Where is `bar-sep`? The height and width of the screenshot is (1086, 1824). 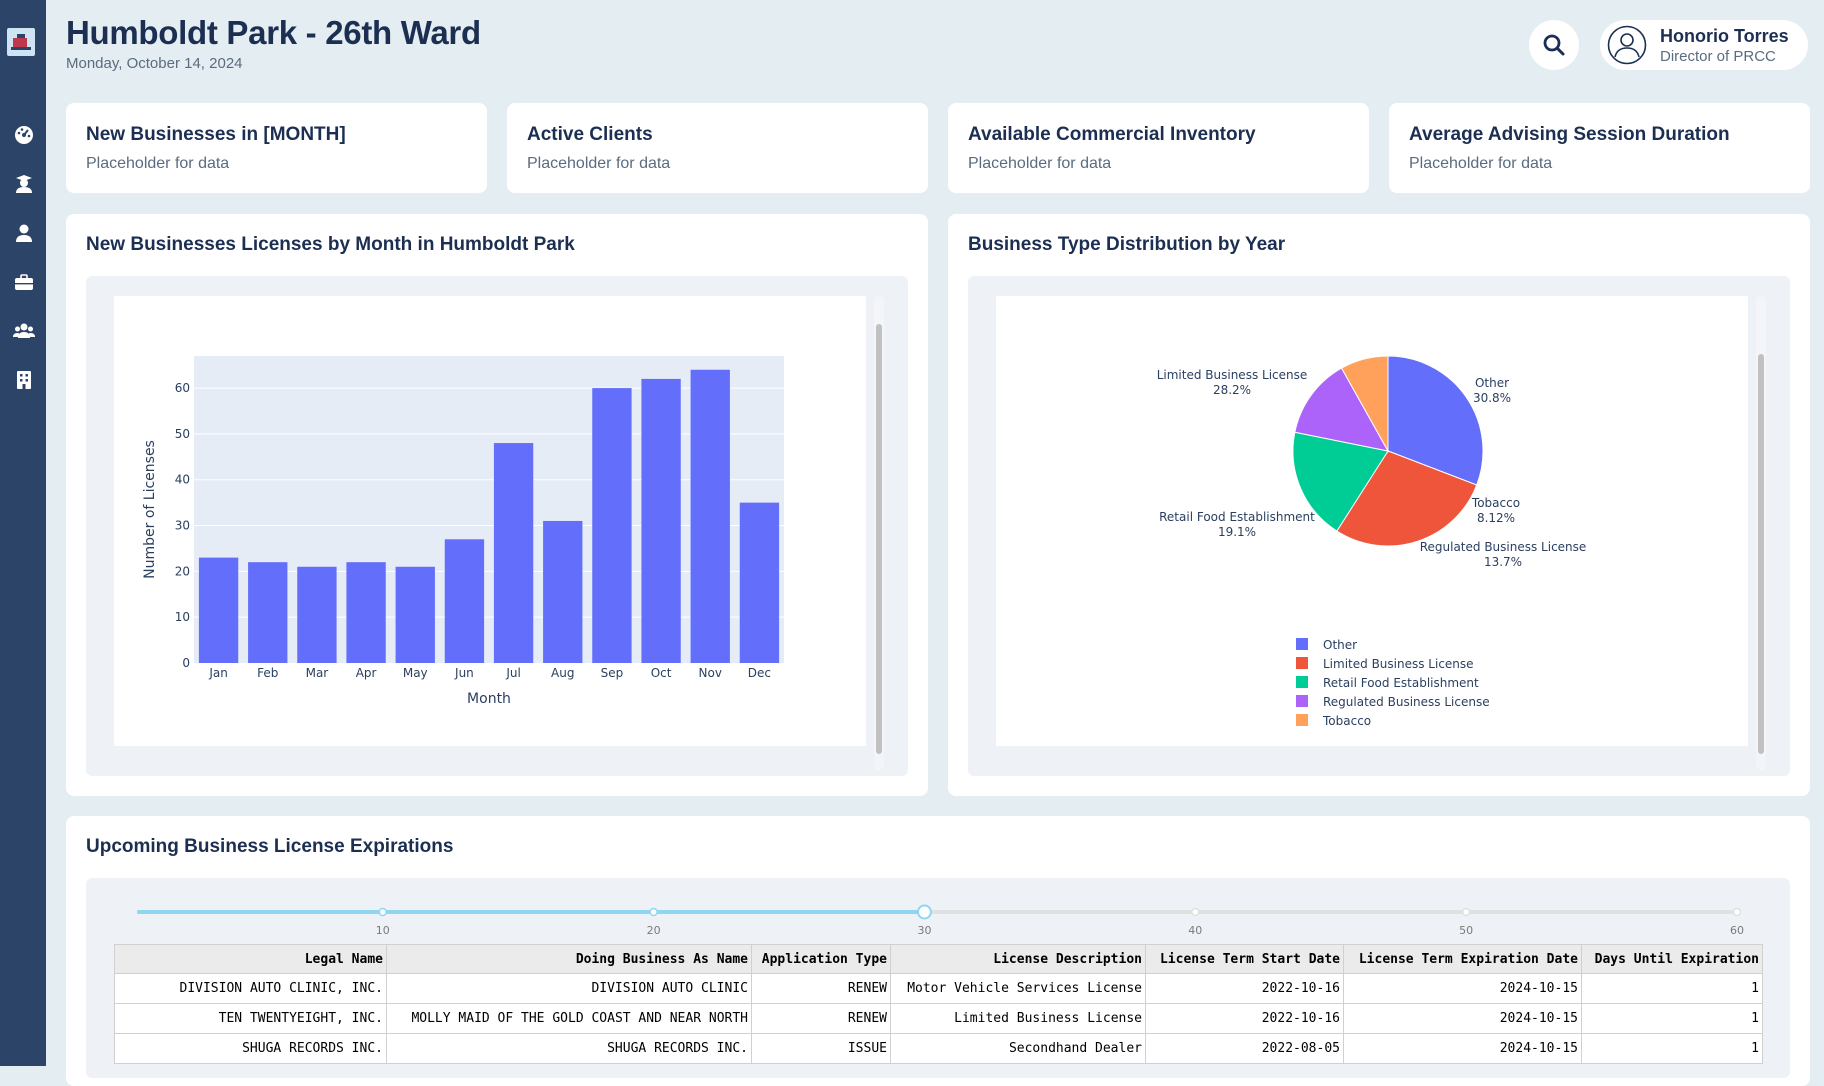 bar-sep is located at coordinates (612, 525).